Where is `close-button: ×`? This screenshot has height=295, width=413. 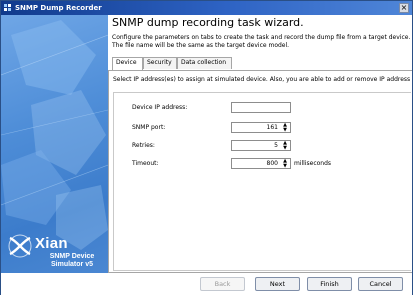
close-button: × is located at coordinates (404, 8).